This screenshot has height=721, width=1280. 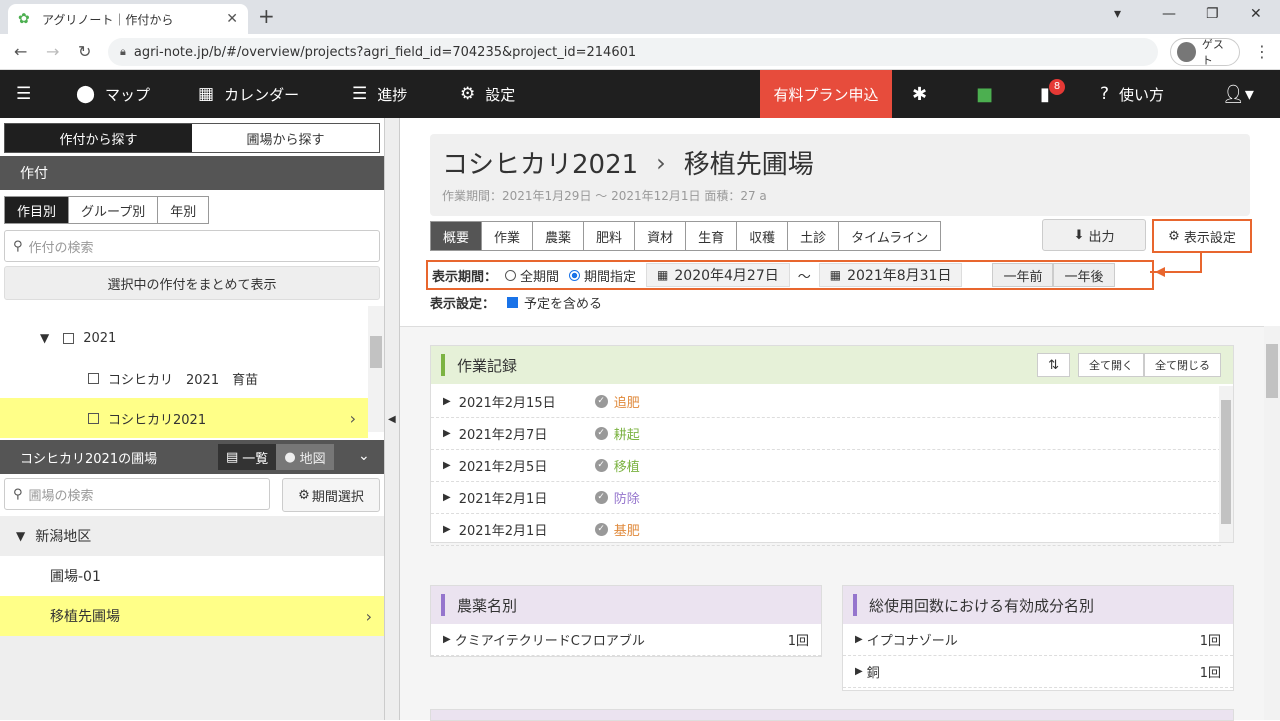 I want to click on work-task: 移植, so click(x=627, y=465).